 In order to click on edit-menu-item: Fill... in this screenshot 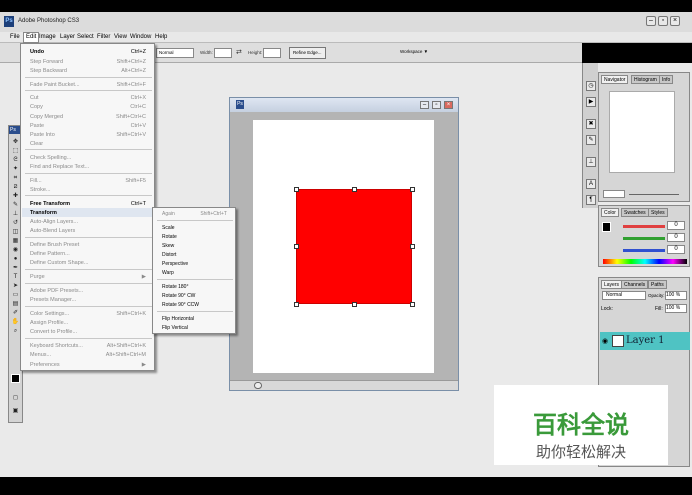, I will do `click(36, 181)`.